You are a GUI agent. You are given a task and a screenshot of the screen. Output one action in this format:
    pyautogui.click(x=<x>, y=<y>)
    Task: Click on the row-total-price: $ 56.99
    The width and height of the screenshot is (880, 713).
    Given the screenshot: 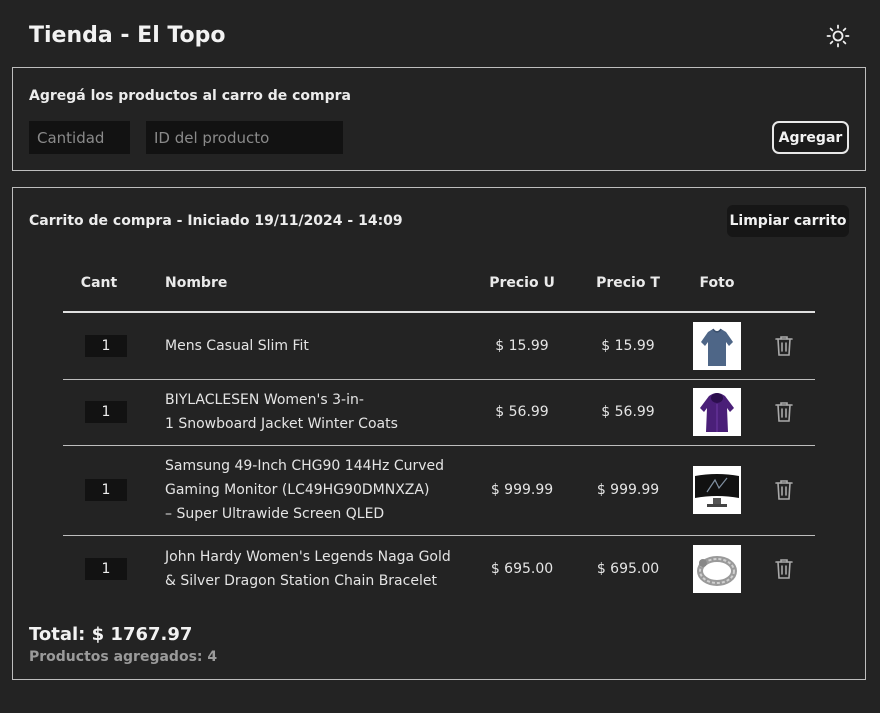 What is the action you would take?
    pyautogui.click(x=628, y=411)
    